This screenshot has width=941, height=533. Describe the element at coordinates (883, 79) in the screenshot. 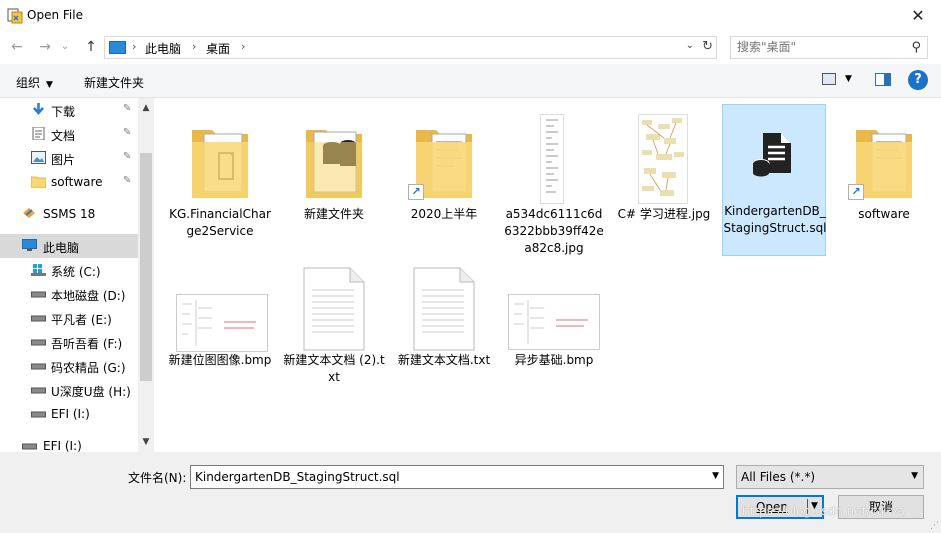

I see `preview-pane-icon` at that location.